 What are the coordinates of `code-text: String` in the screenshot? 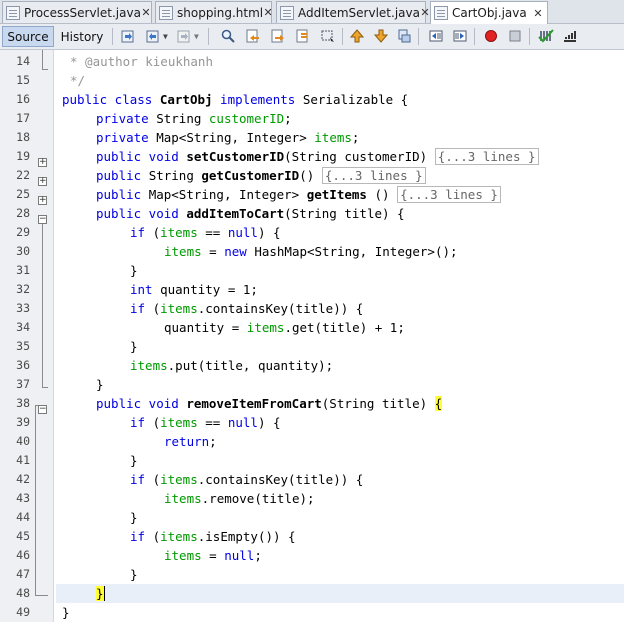 It's located at (175, 175).